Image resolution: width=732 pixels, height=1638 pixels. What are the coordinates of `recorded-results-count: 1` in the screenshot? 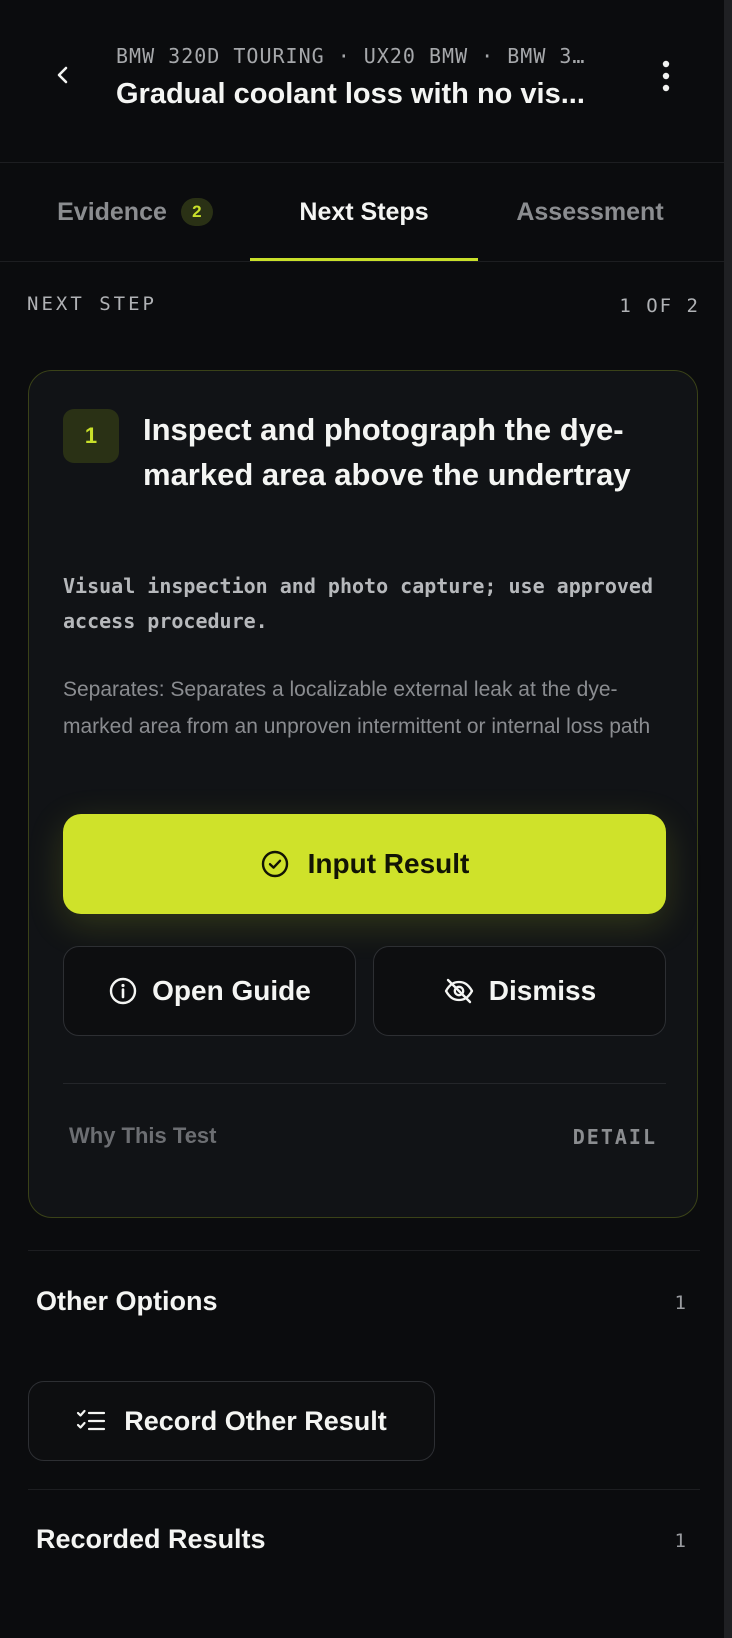 It's located at (680, 1541).